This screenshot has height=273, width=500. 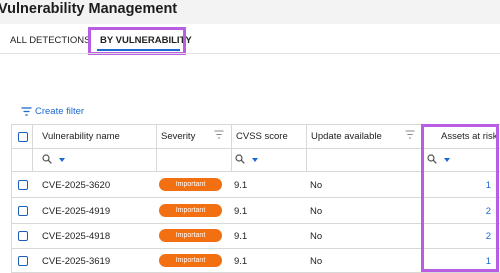 I want to click on vulnerability-name: CVE-2025-3619, so click(x=76, y=261).